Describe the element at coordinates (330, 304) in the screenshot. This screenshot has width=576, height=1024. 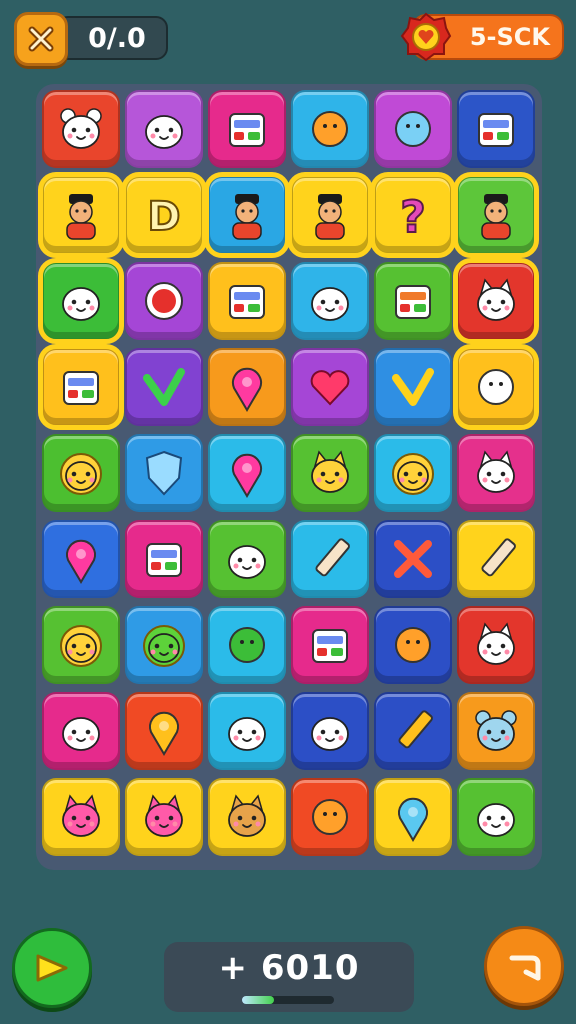
I see `white-ghost-icon` at that location.